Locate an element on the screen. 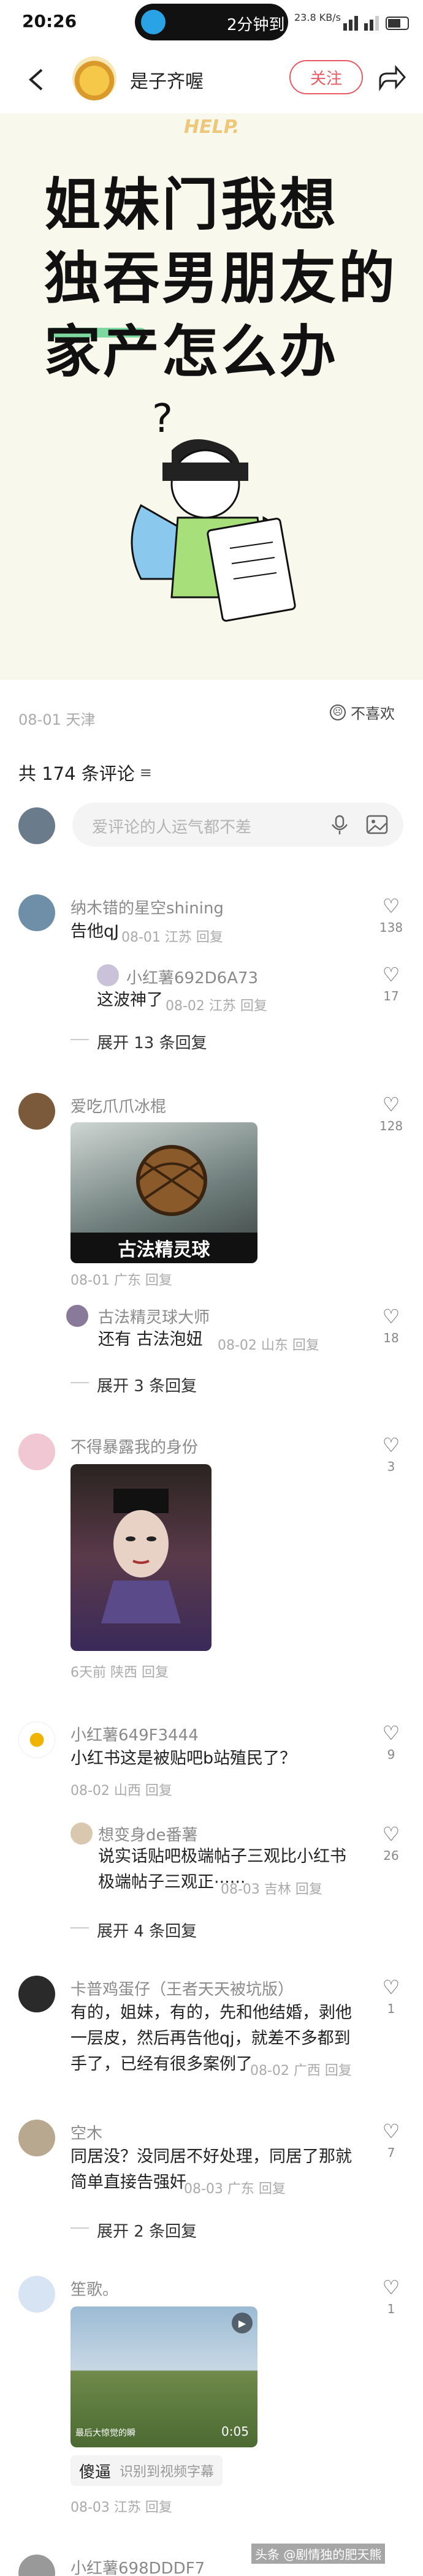 The width and height of the screenshot is (423, 2576). dislike-button: ☹ 不喜欢 is located at coordinates (362, 712).